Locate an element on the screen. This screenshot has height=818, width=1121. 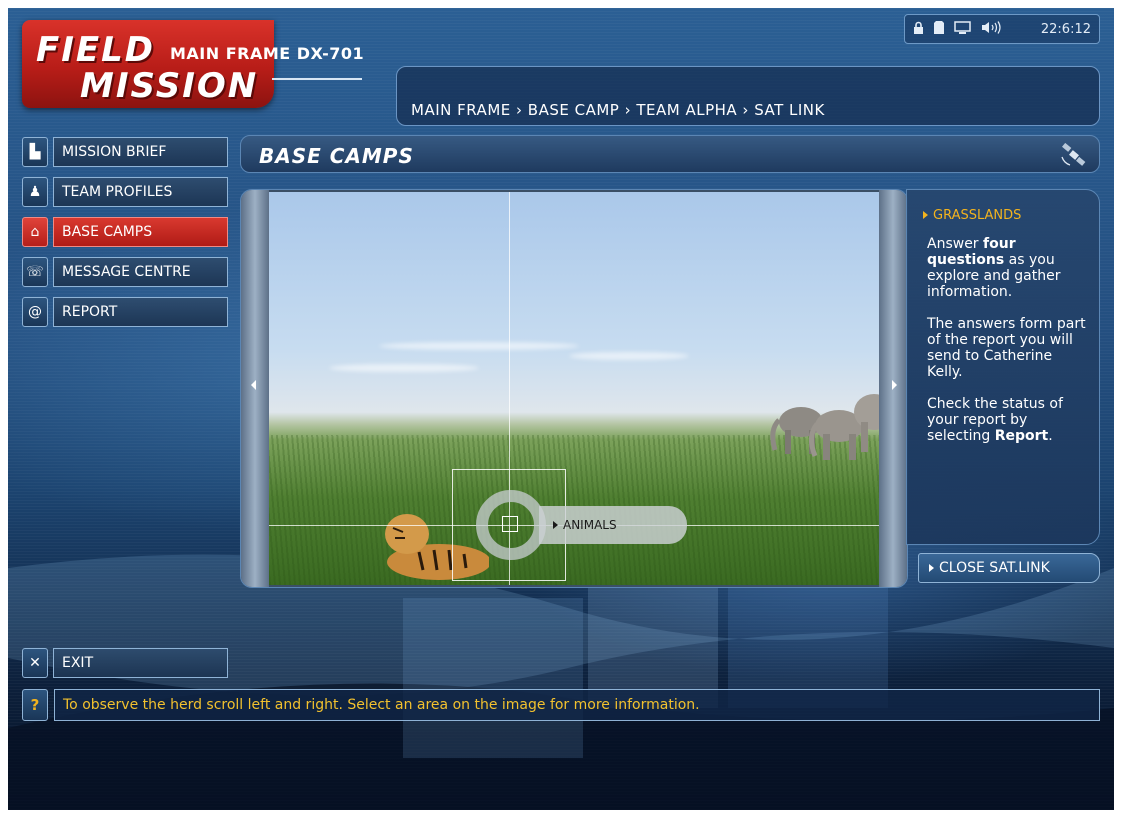
close-sat-link-button: CLOSE SAT.LINK is located at coordinates (1009, 568).